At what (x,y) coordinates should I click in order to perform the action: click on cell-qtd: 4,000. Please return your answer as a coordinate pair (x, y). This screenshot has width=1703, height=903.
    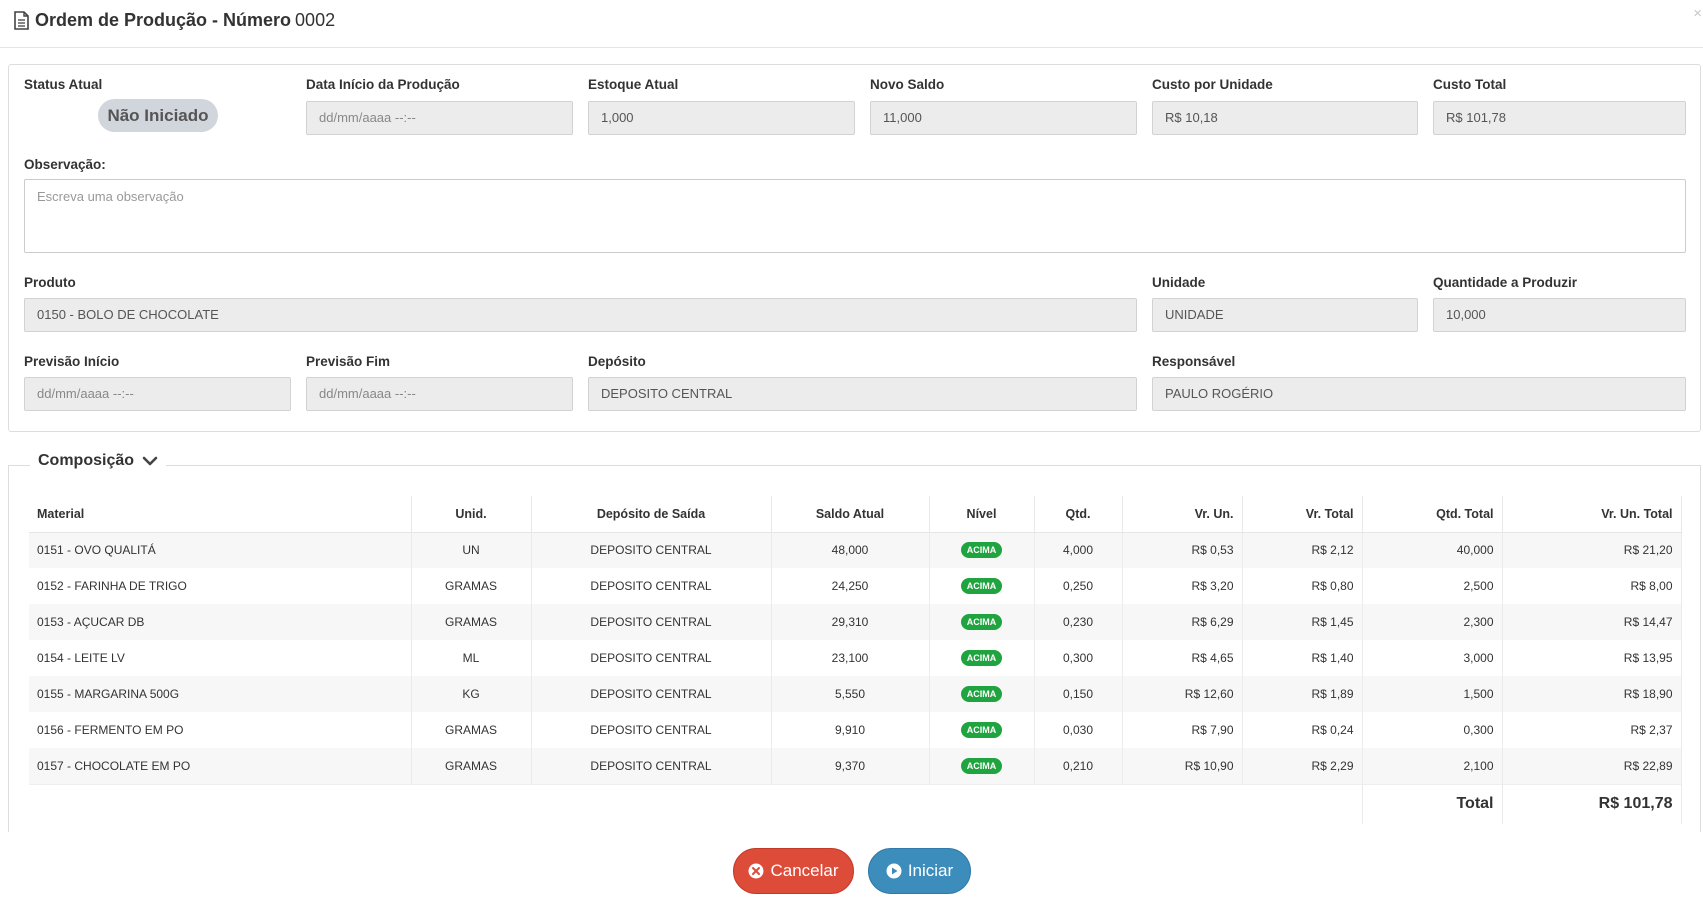
    Looking at the image, I should click on (1078, 550).